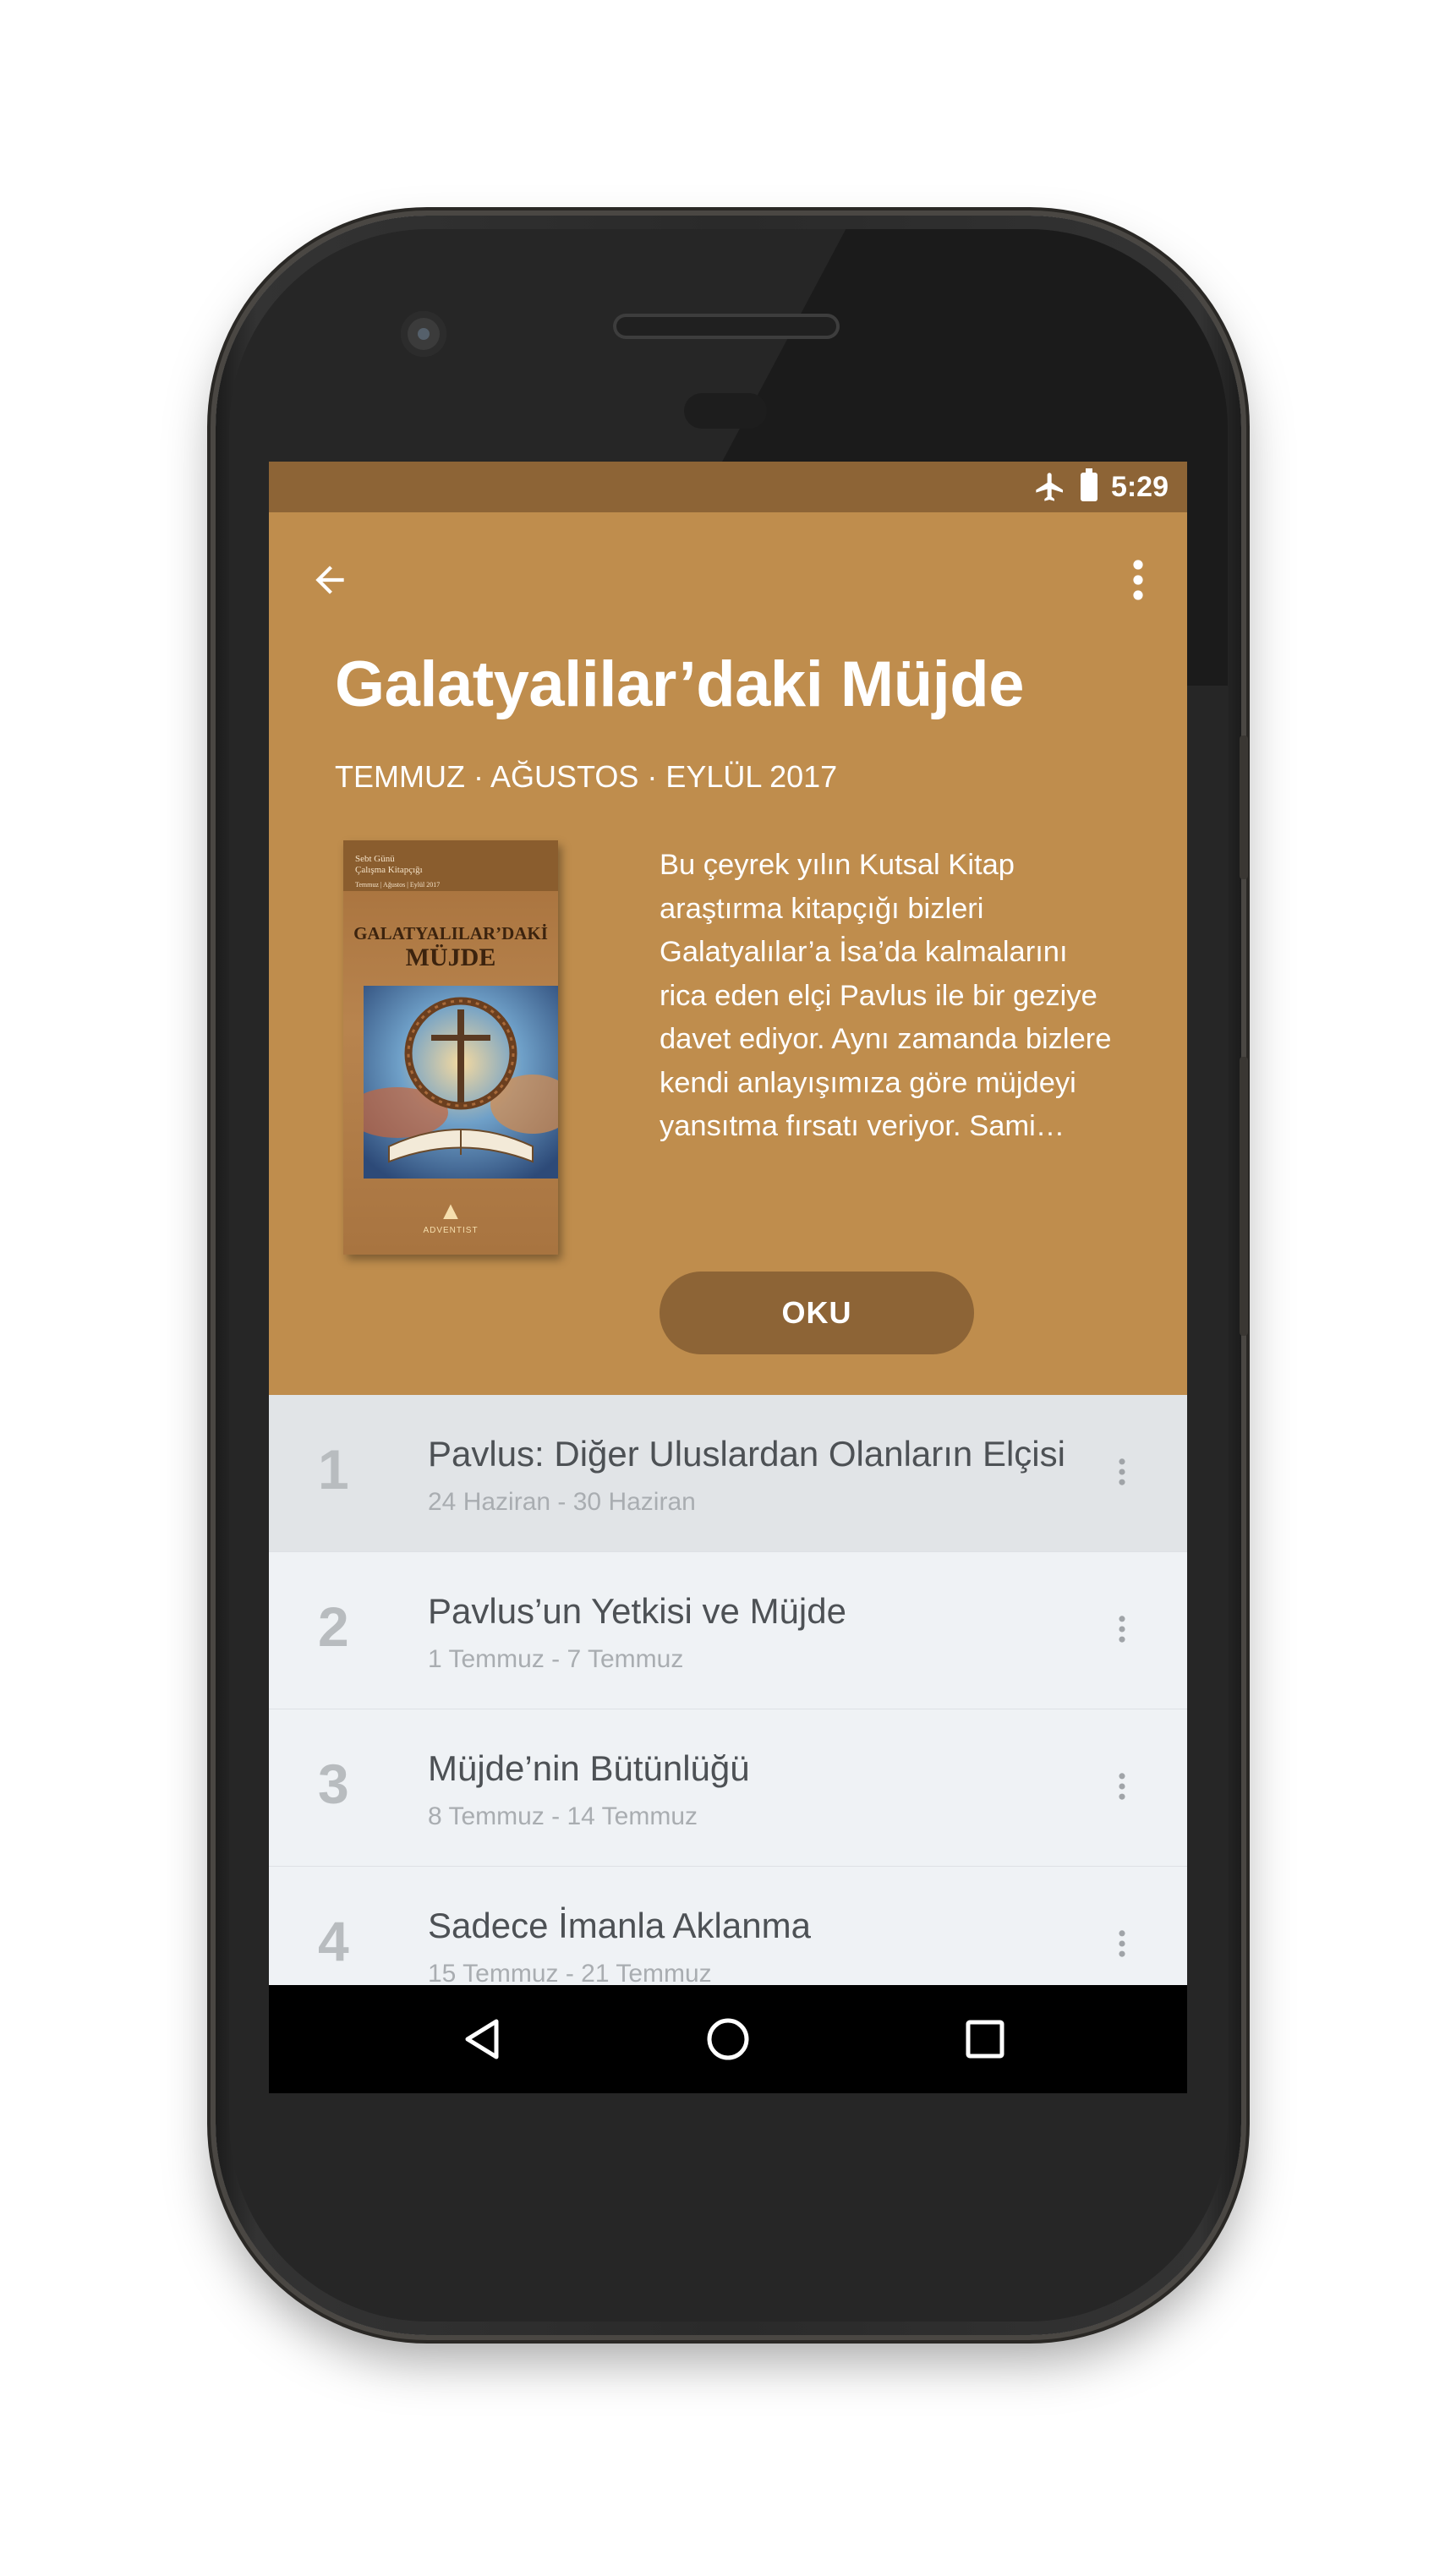 Image resolution: width=1456 pixels, height=2576 pixels. What do you see at coordinates (1049, 487) in the screenshot?
I see `airplane-icon` at bounding box center [1049, 487].